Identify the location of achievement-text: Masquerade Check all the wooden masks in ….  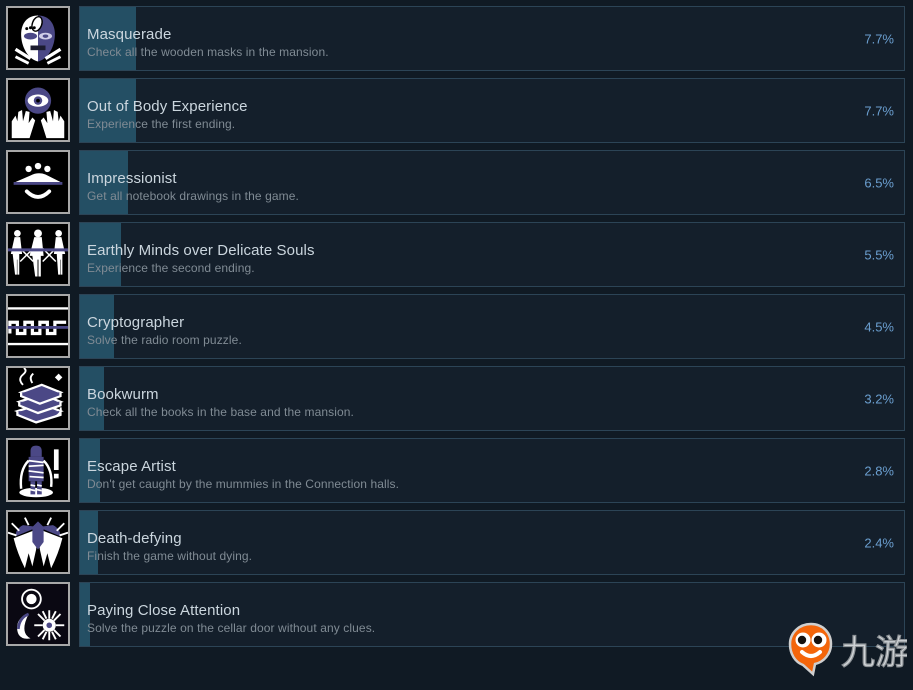
(492, 33).